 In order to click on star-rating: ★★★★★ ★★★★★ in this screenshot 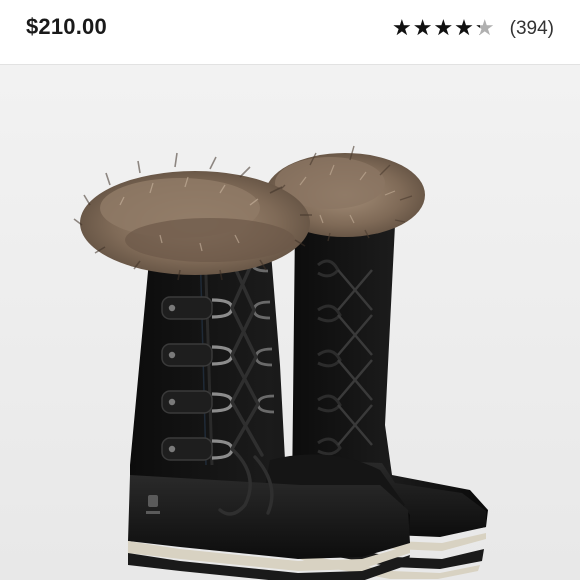, I will do `click(444, 29)`.